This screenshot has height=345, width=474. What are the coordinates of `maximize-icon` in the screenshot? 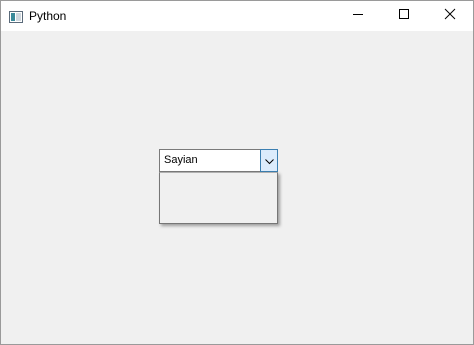 It's located at (404, 16).